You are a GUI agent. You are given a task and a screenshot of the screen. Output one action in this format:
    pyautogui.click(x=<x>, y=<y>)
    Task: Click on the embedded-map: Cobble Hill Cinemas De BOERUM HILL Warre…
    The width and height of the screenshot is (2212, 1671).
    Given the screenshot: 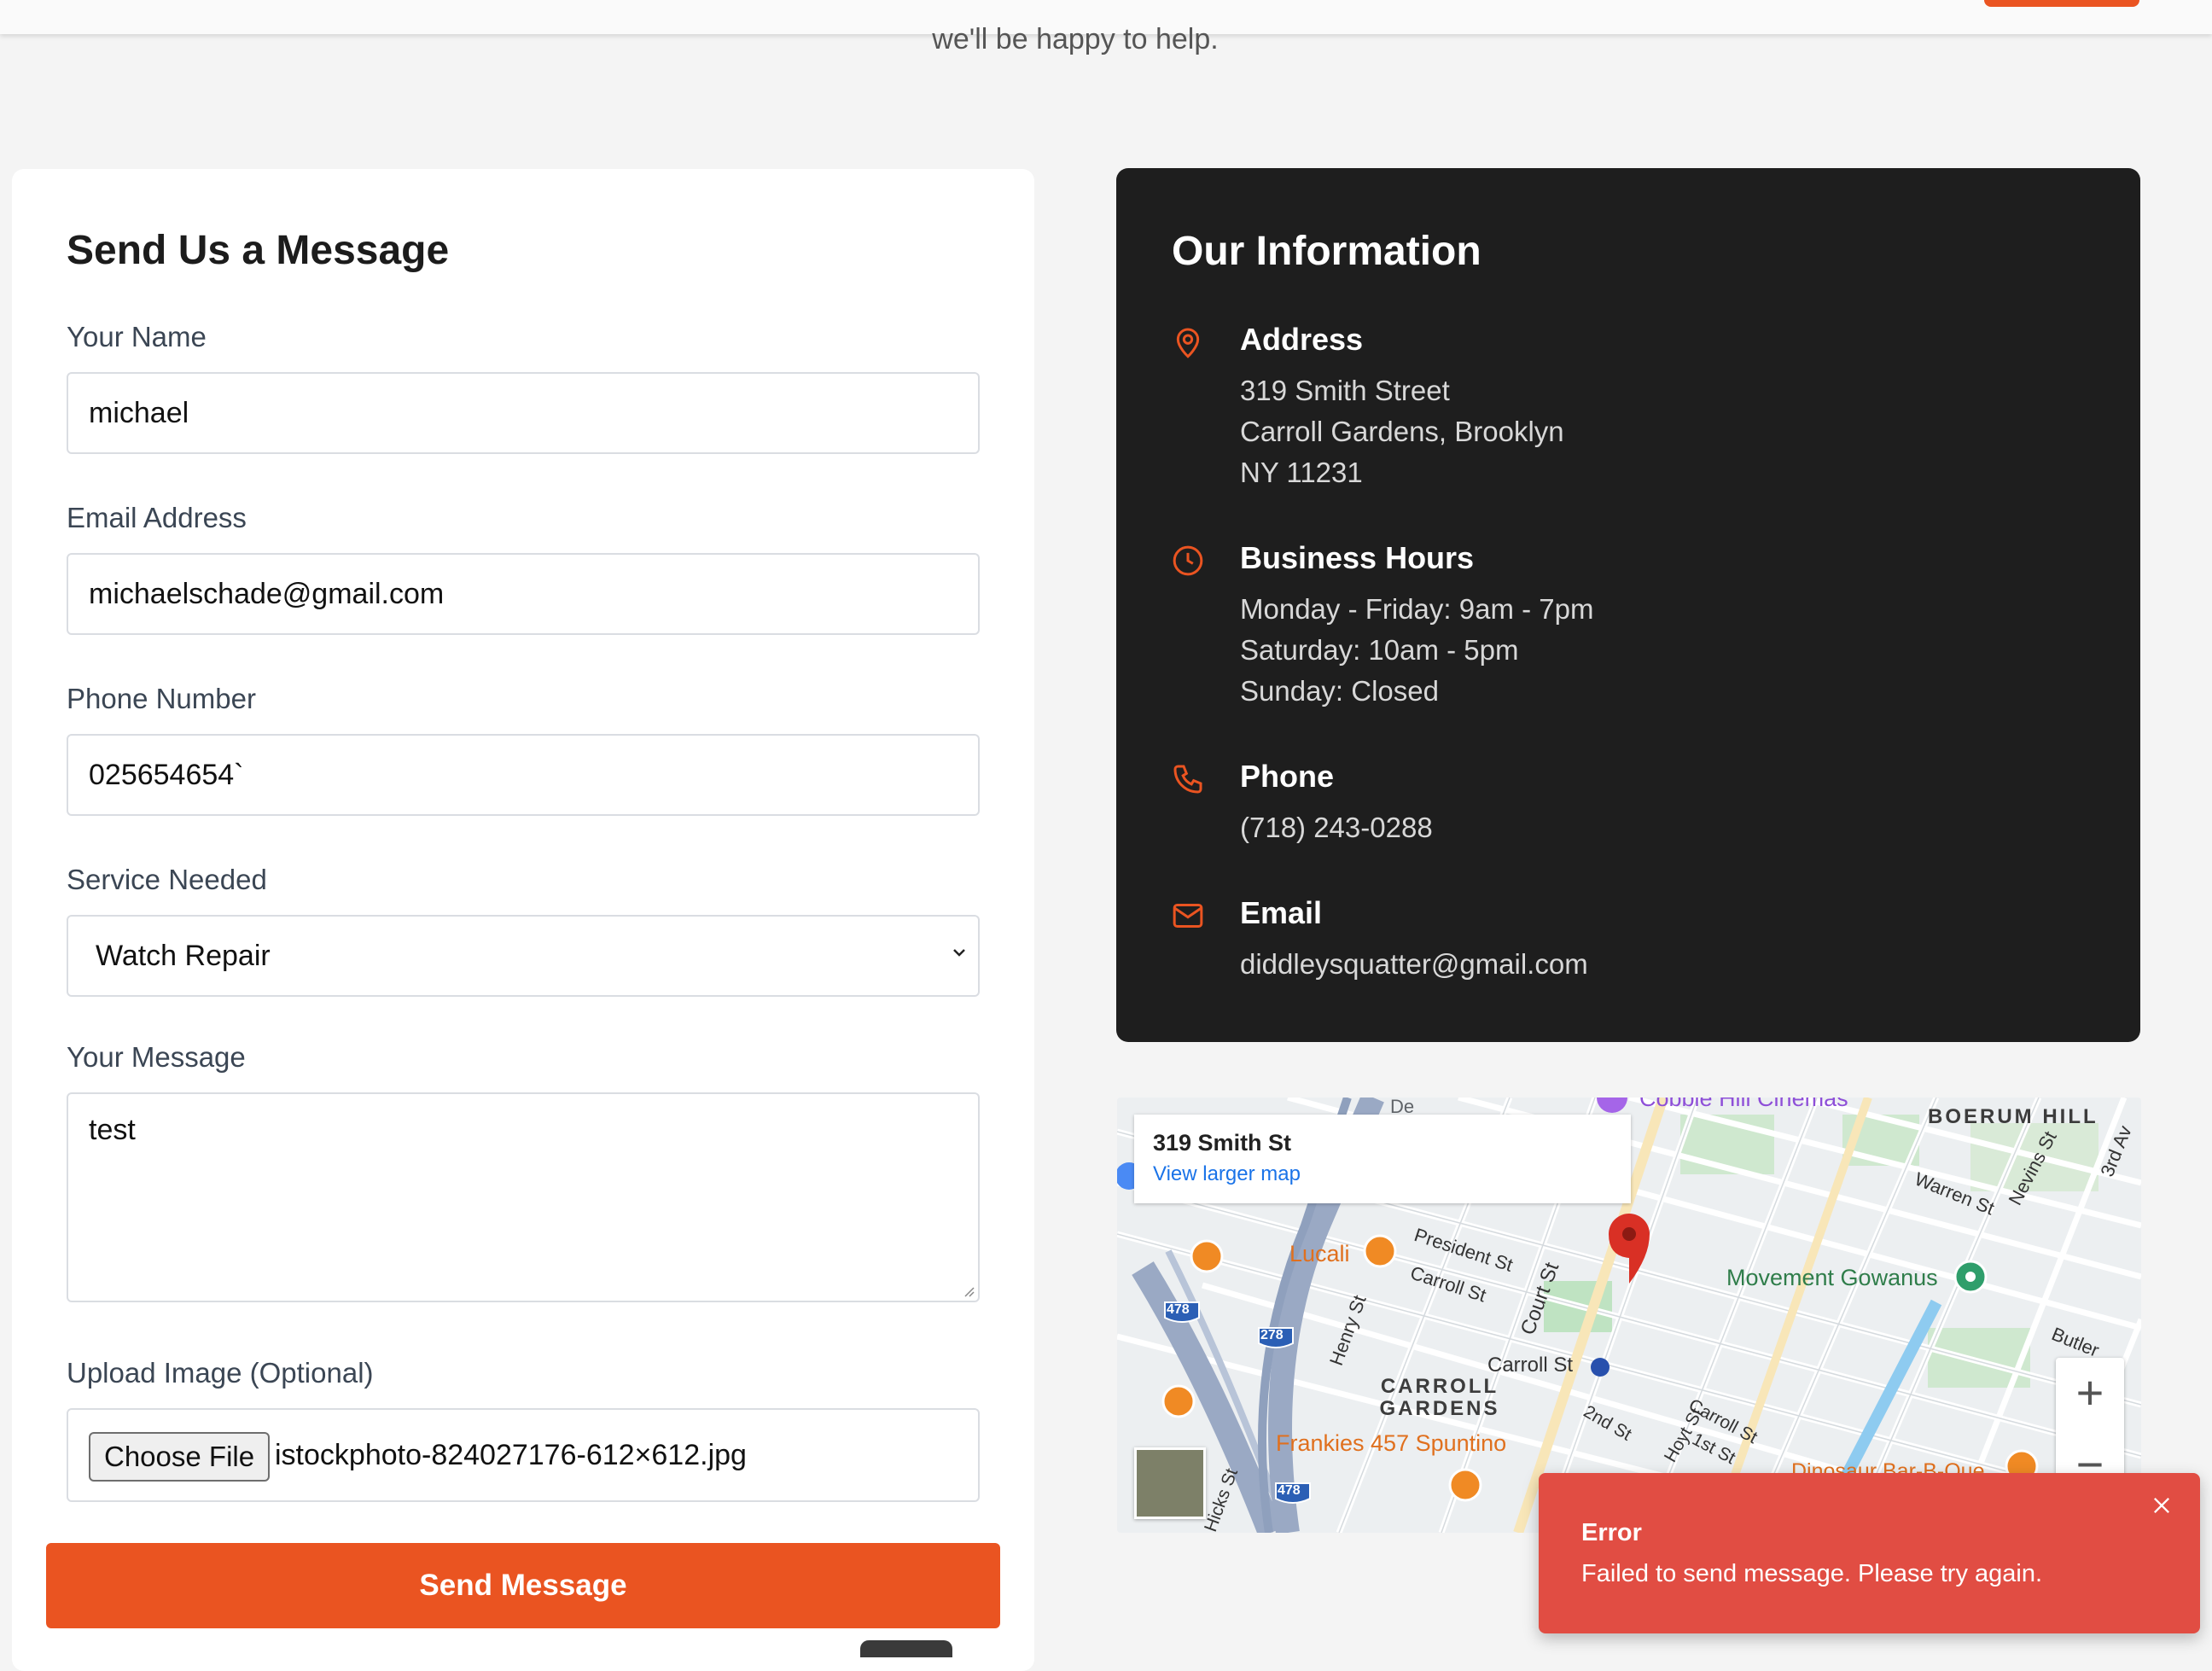 What is the action you would take?
    pyautogui.click(x=1629, y=1315)
    